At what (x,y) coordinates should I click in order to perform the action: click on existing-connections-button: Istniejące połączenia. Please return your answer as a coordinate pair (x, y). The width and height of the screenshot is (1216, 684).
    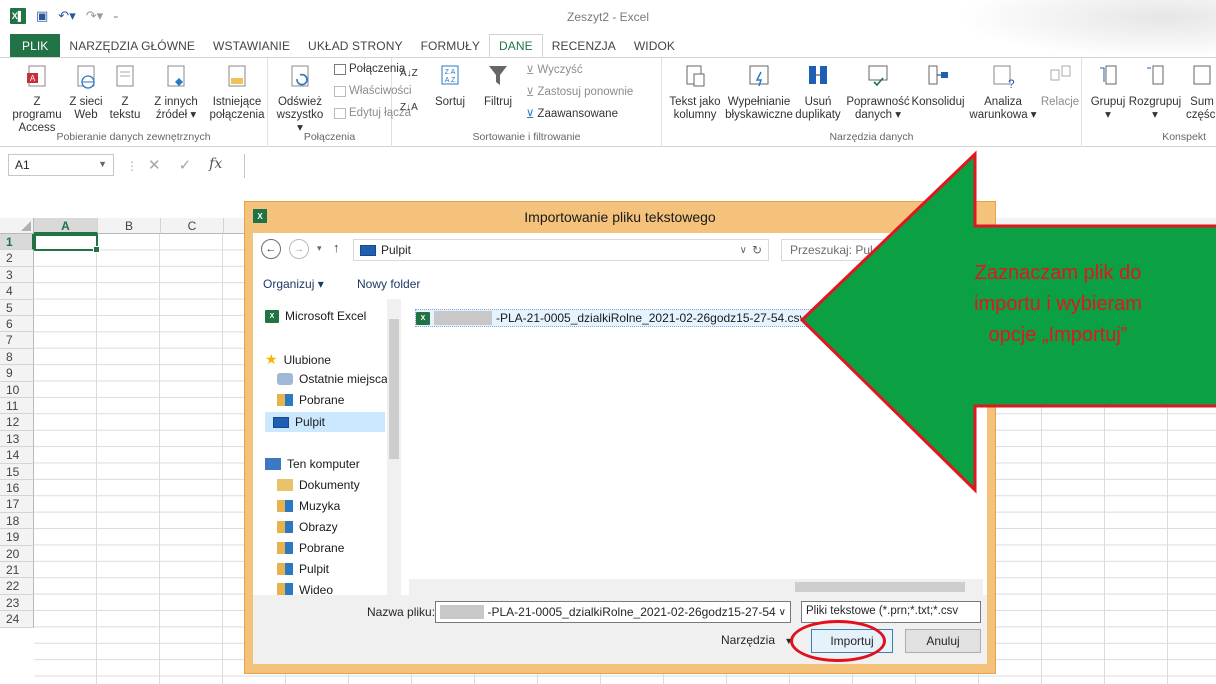
    Looking at the image, I should click on (237, 91).